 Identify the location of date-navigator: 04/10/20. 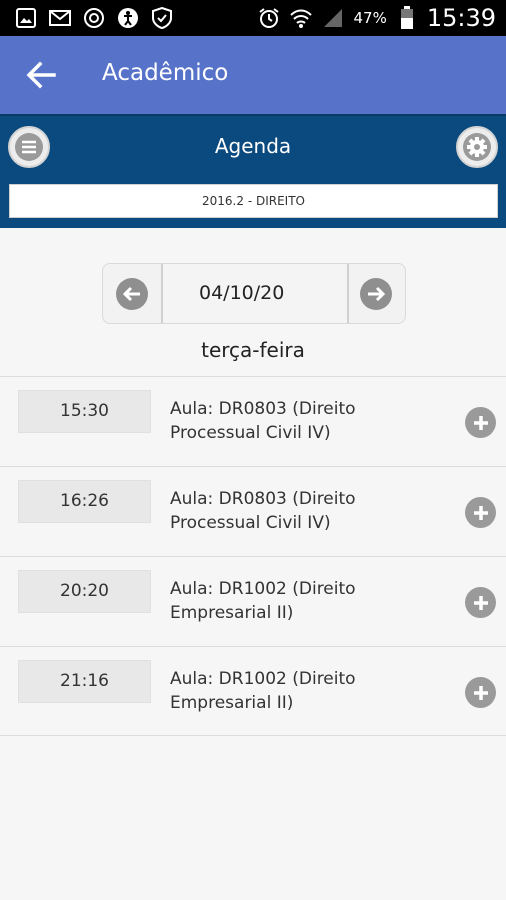
(254, 293).